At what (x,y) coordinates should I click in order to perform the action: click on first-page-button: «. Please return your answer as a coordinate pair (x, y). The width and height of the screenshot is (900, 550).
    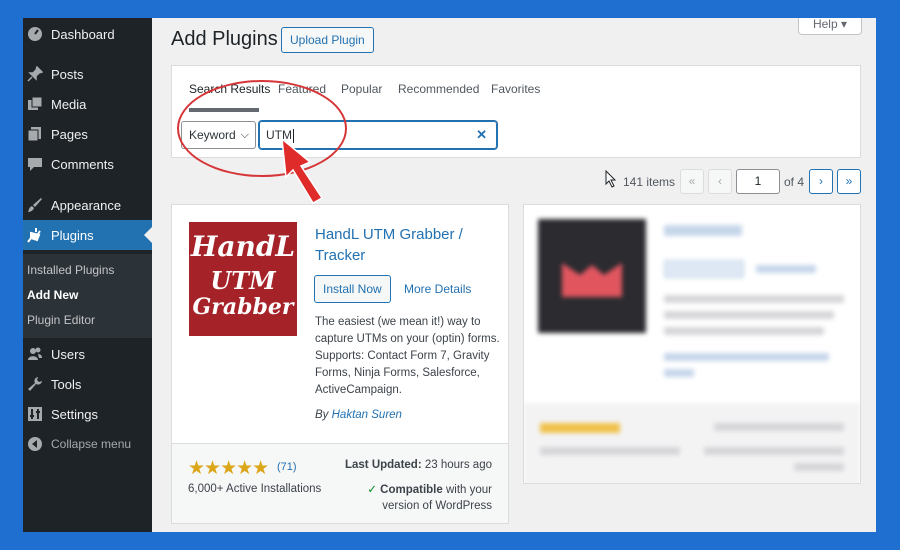
    Looking at the image, I should click on (692, 181).